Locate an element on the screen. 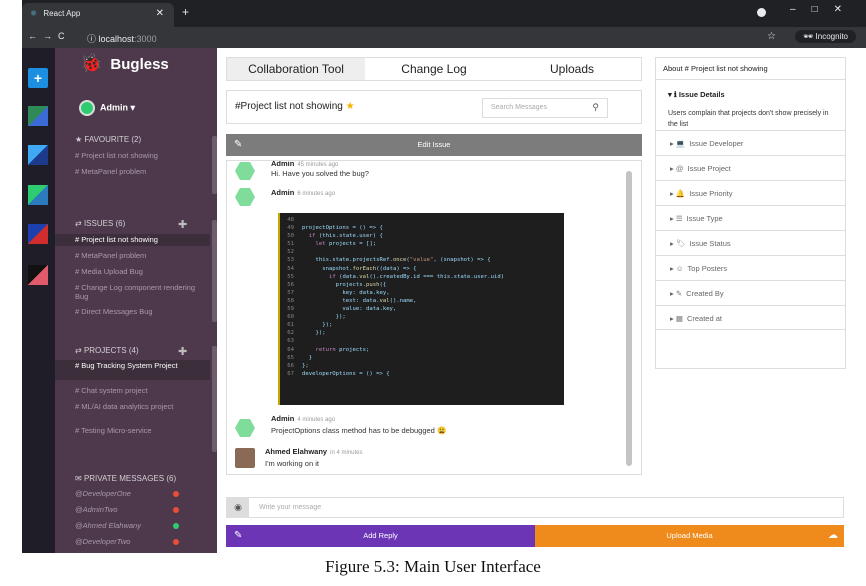  message-author: Ahmed Elahwany in 4 minutes is located at coordinates (314, 451).